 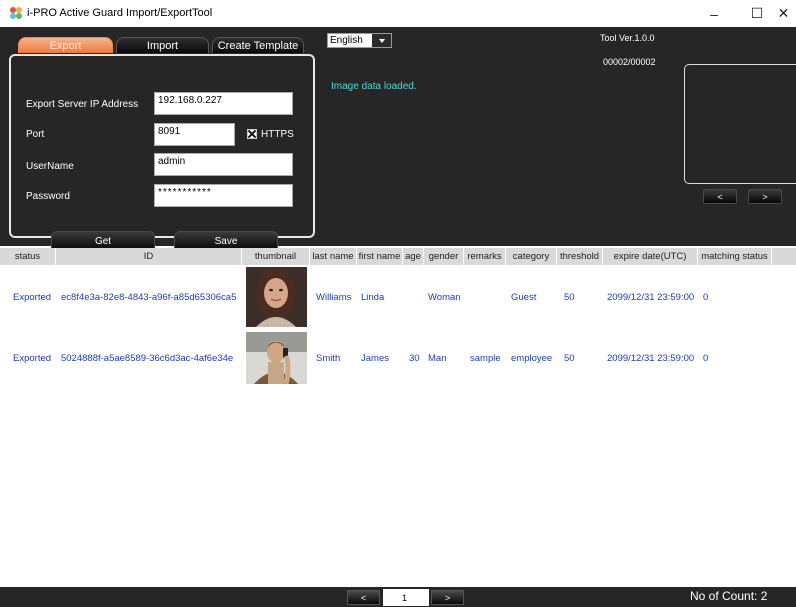 I want to click on ip-address-label: Export Server IP Address, so click(x=82, y=104).